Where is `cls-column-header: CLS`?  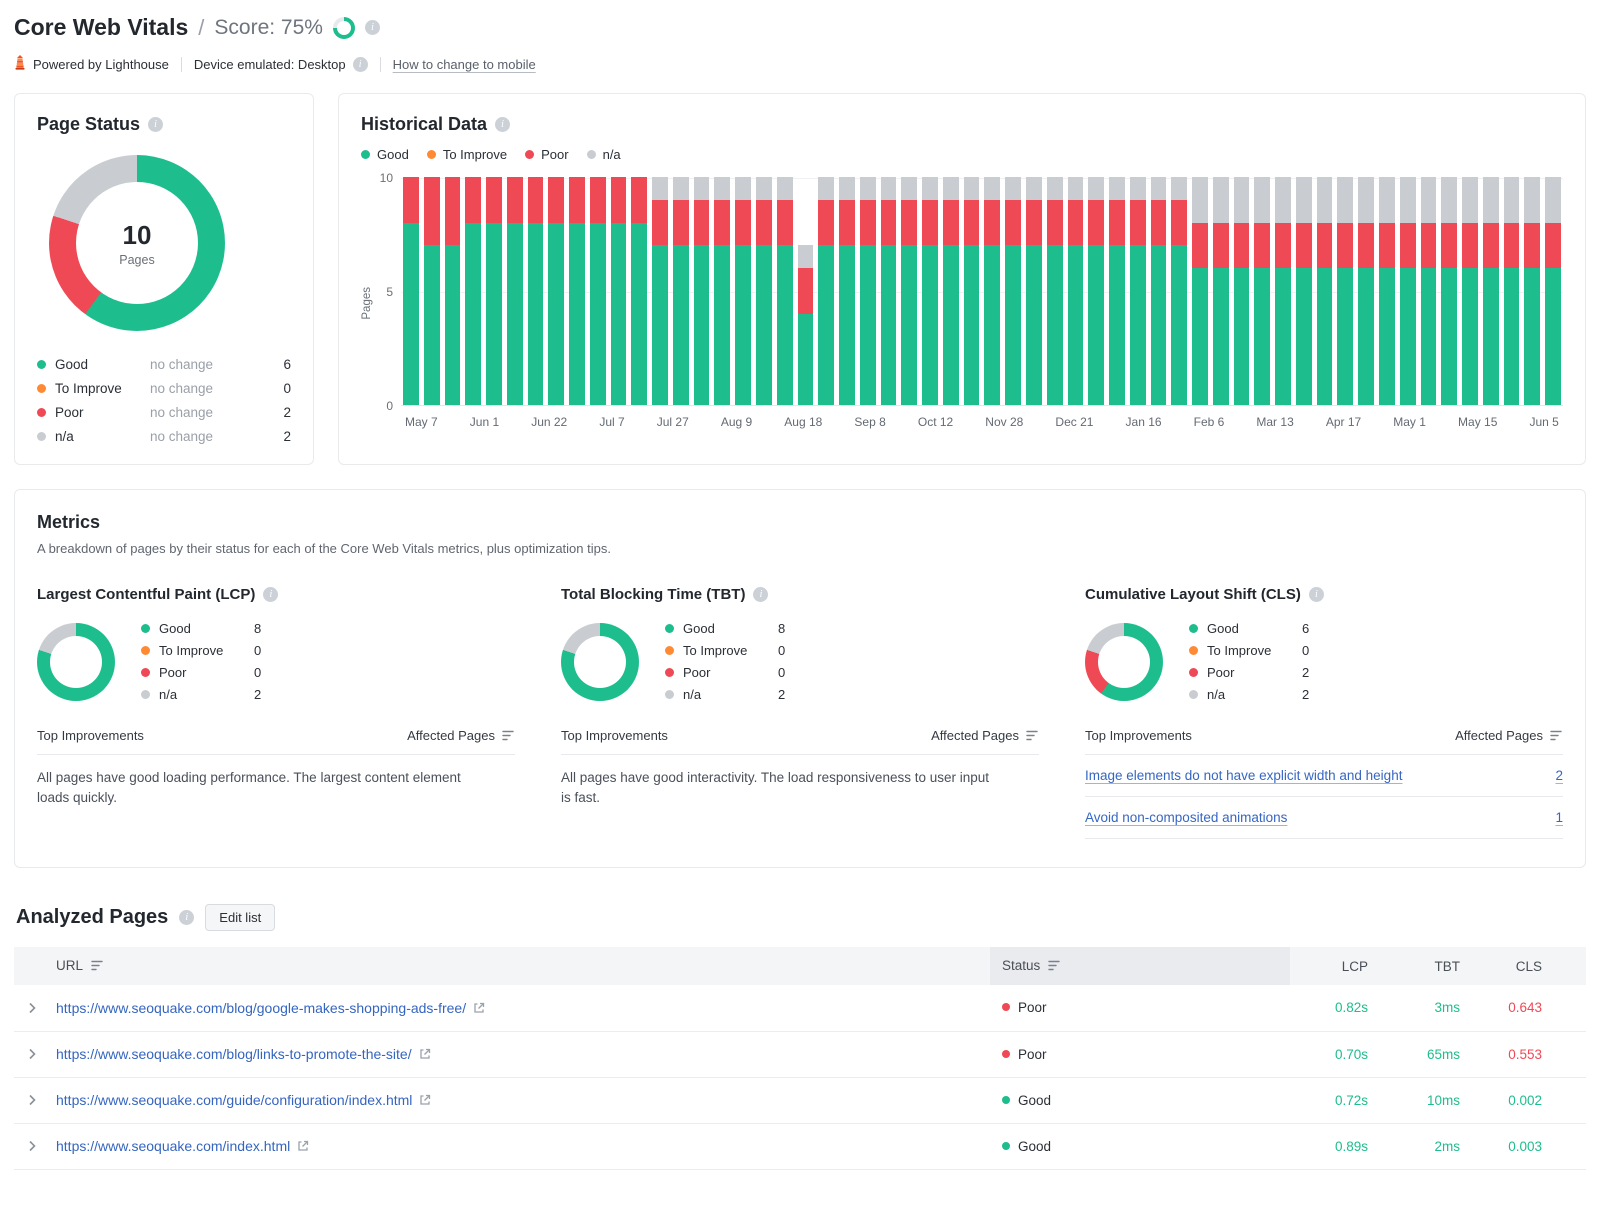 cls-column-header: CLS is located at coordinates (1530, 966).